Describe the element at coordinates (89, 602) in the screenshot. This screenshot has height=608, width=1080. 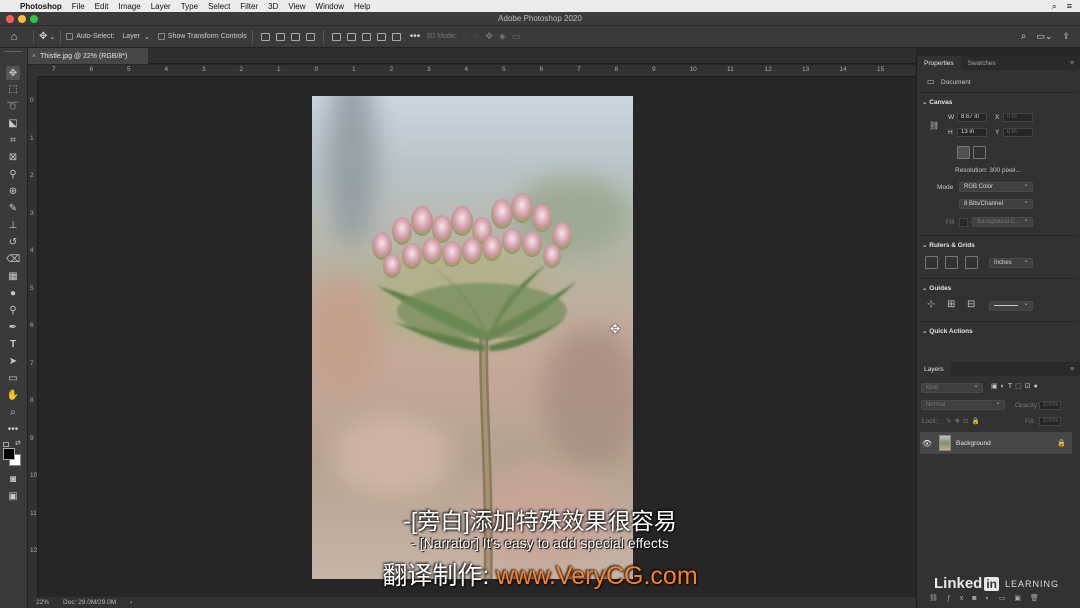
I see `doc-size: Doc: 29.0M/29.0M` at that location.